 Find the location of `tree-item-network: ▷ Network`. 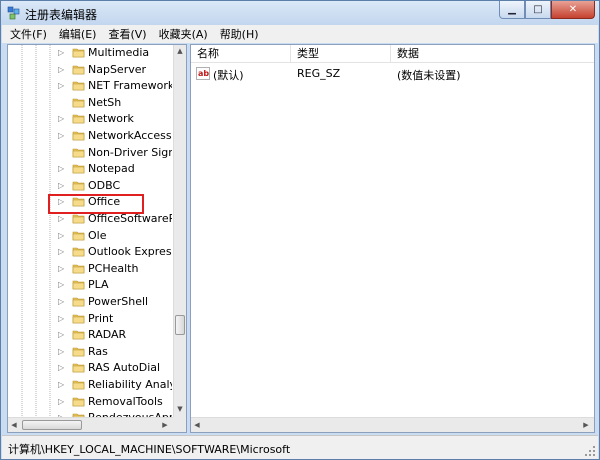

tree-item-network: ▷ Network is located at coordinates (90, 119).